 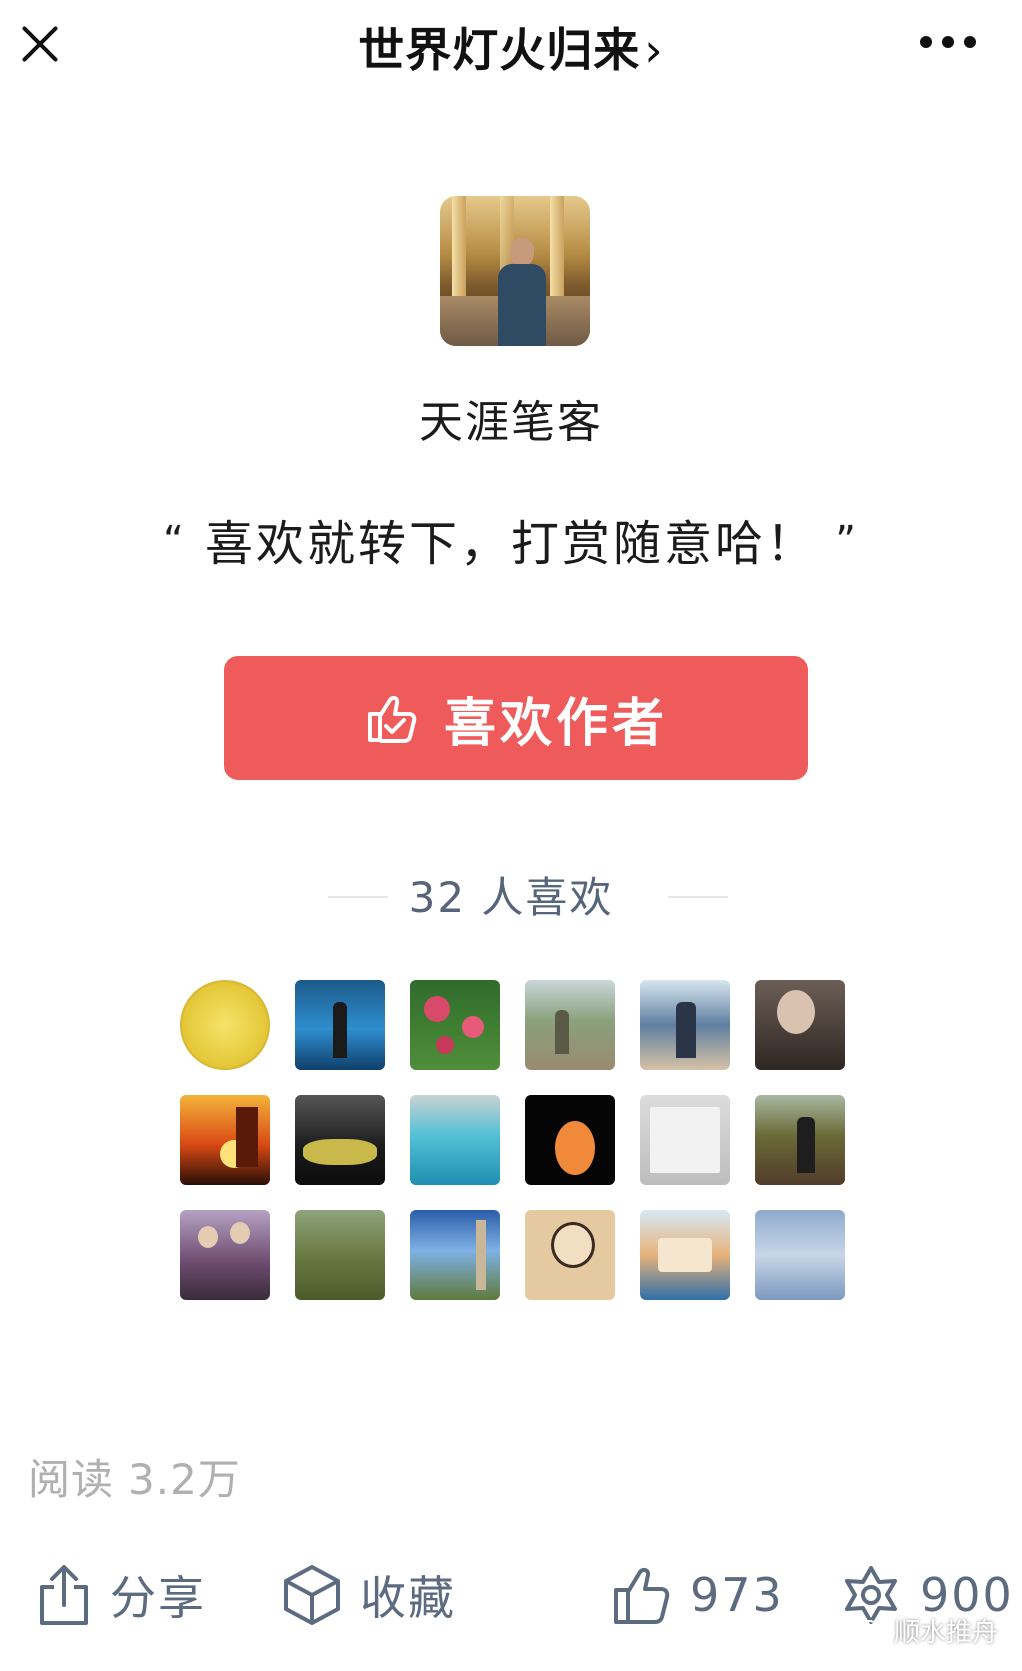 I want to click on likes-count: 32 人喜欢, so click(x=511, y=897).